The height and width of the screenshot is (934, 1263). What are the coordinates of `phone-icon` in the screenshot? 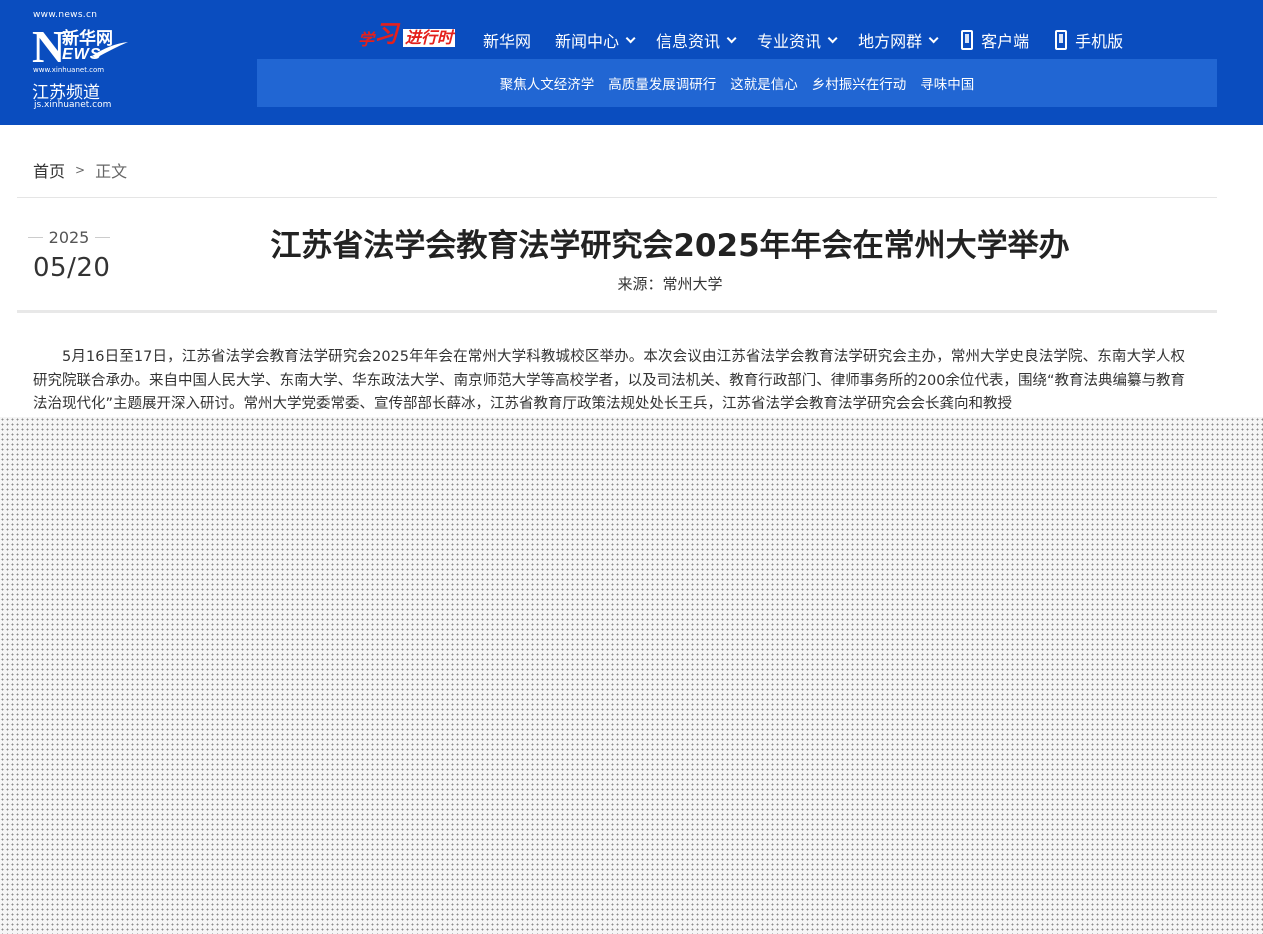 It's located at (967, 40).